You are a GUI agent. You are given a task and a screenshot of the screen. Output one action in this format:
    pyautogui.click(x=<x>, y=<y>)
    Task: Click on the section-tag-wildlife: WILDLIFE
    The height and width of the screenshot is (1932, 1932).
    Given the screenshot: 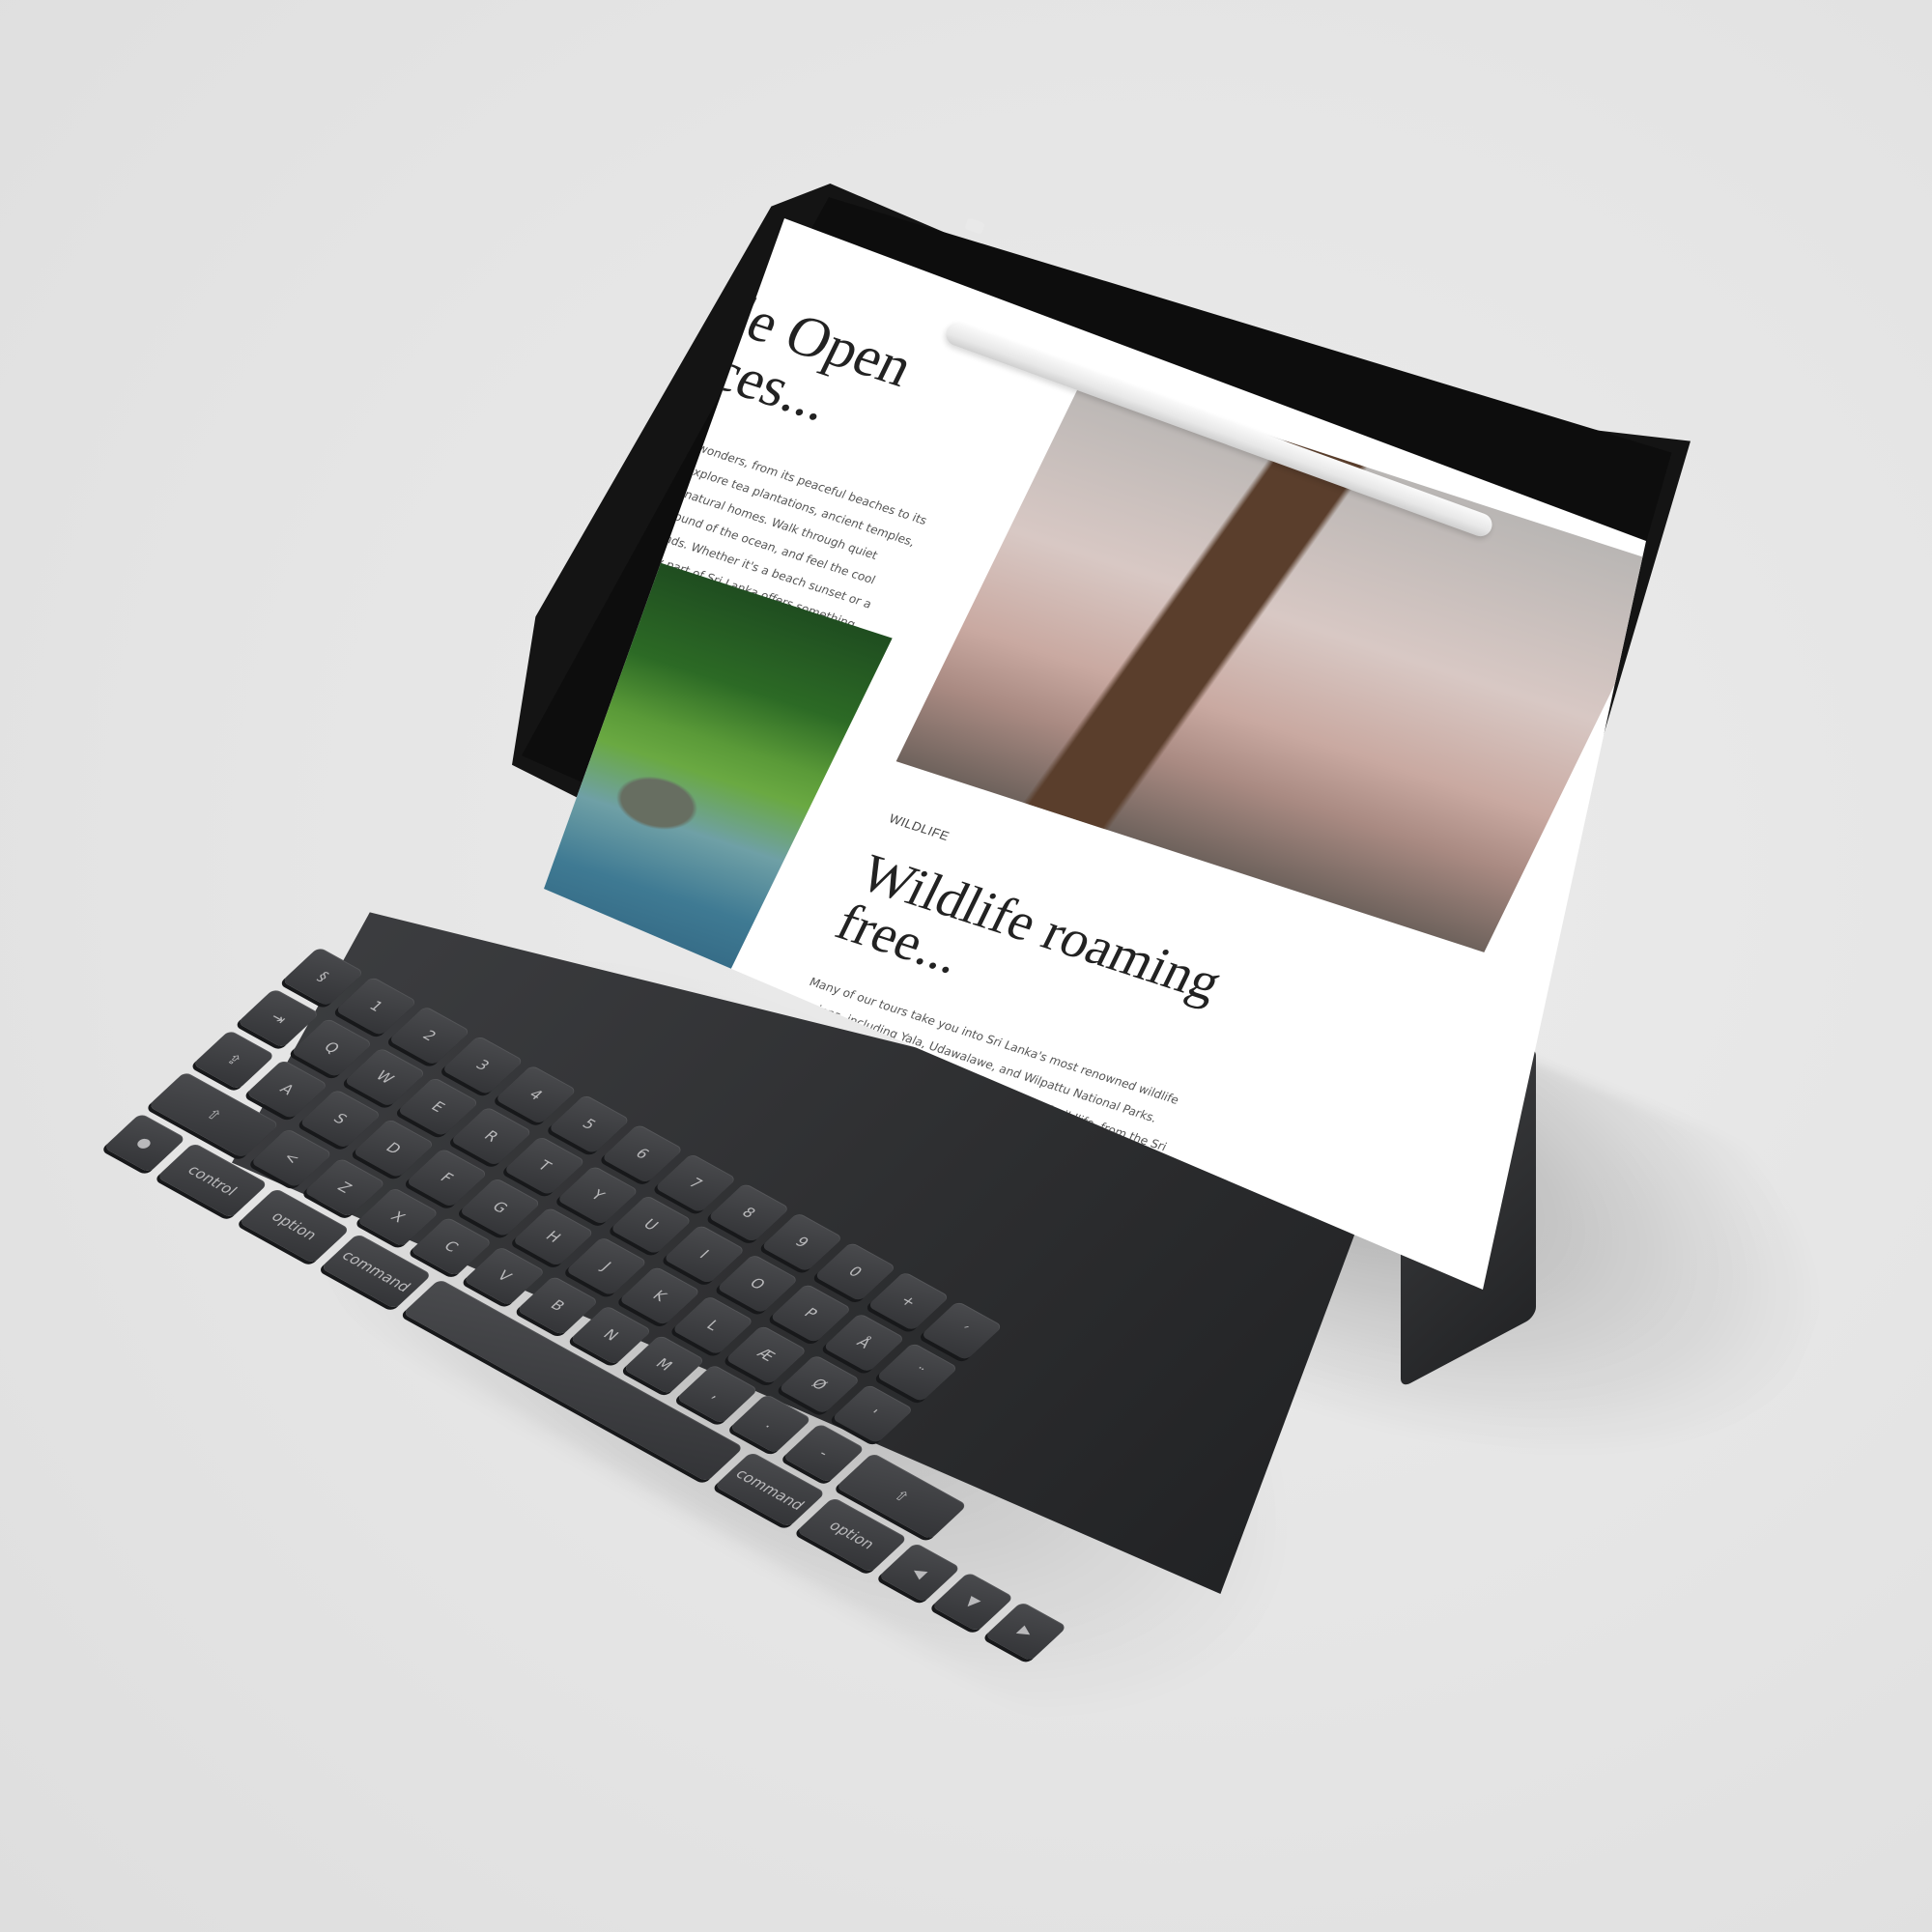 What is the action you would take?
    pyautogui.click(x=919, y=827)
    